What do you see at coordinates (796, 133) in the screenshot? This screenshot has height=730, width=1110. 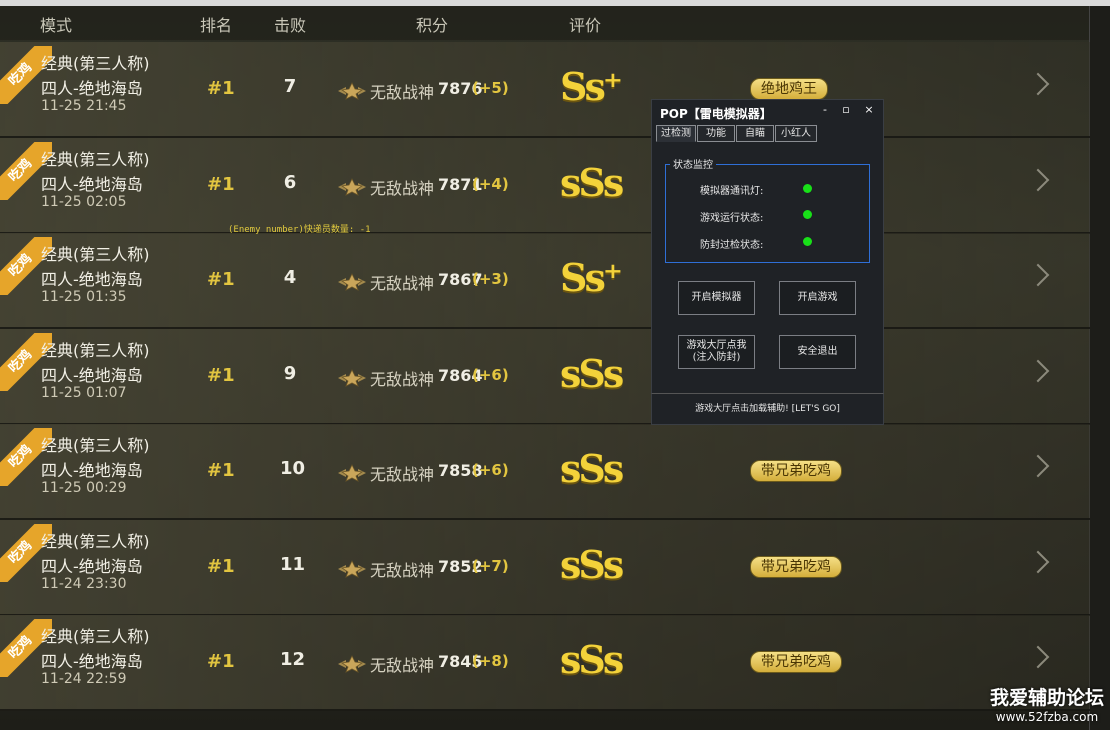 I see `tab-esp: 小红人` at bounding box center [796, 133].